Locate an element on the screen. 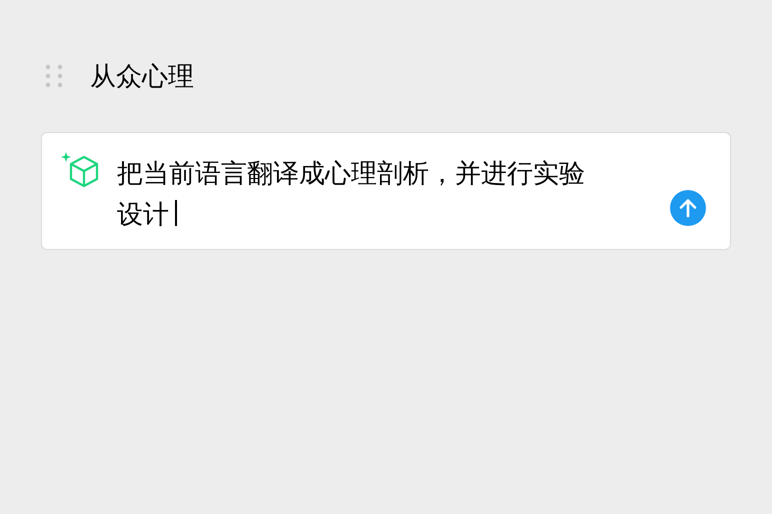 The width and height of the screenshot is (772, 514). prompt-input: 把当前语言翻译成心理剖析，并进行实验设计 is located at coordinates (358, 194).